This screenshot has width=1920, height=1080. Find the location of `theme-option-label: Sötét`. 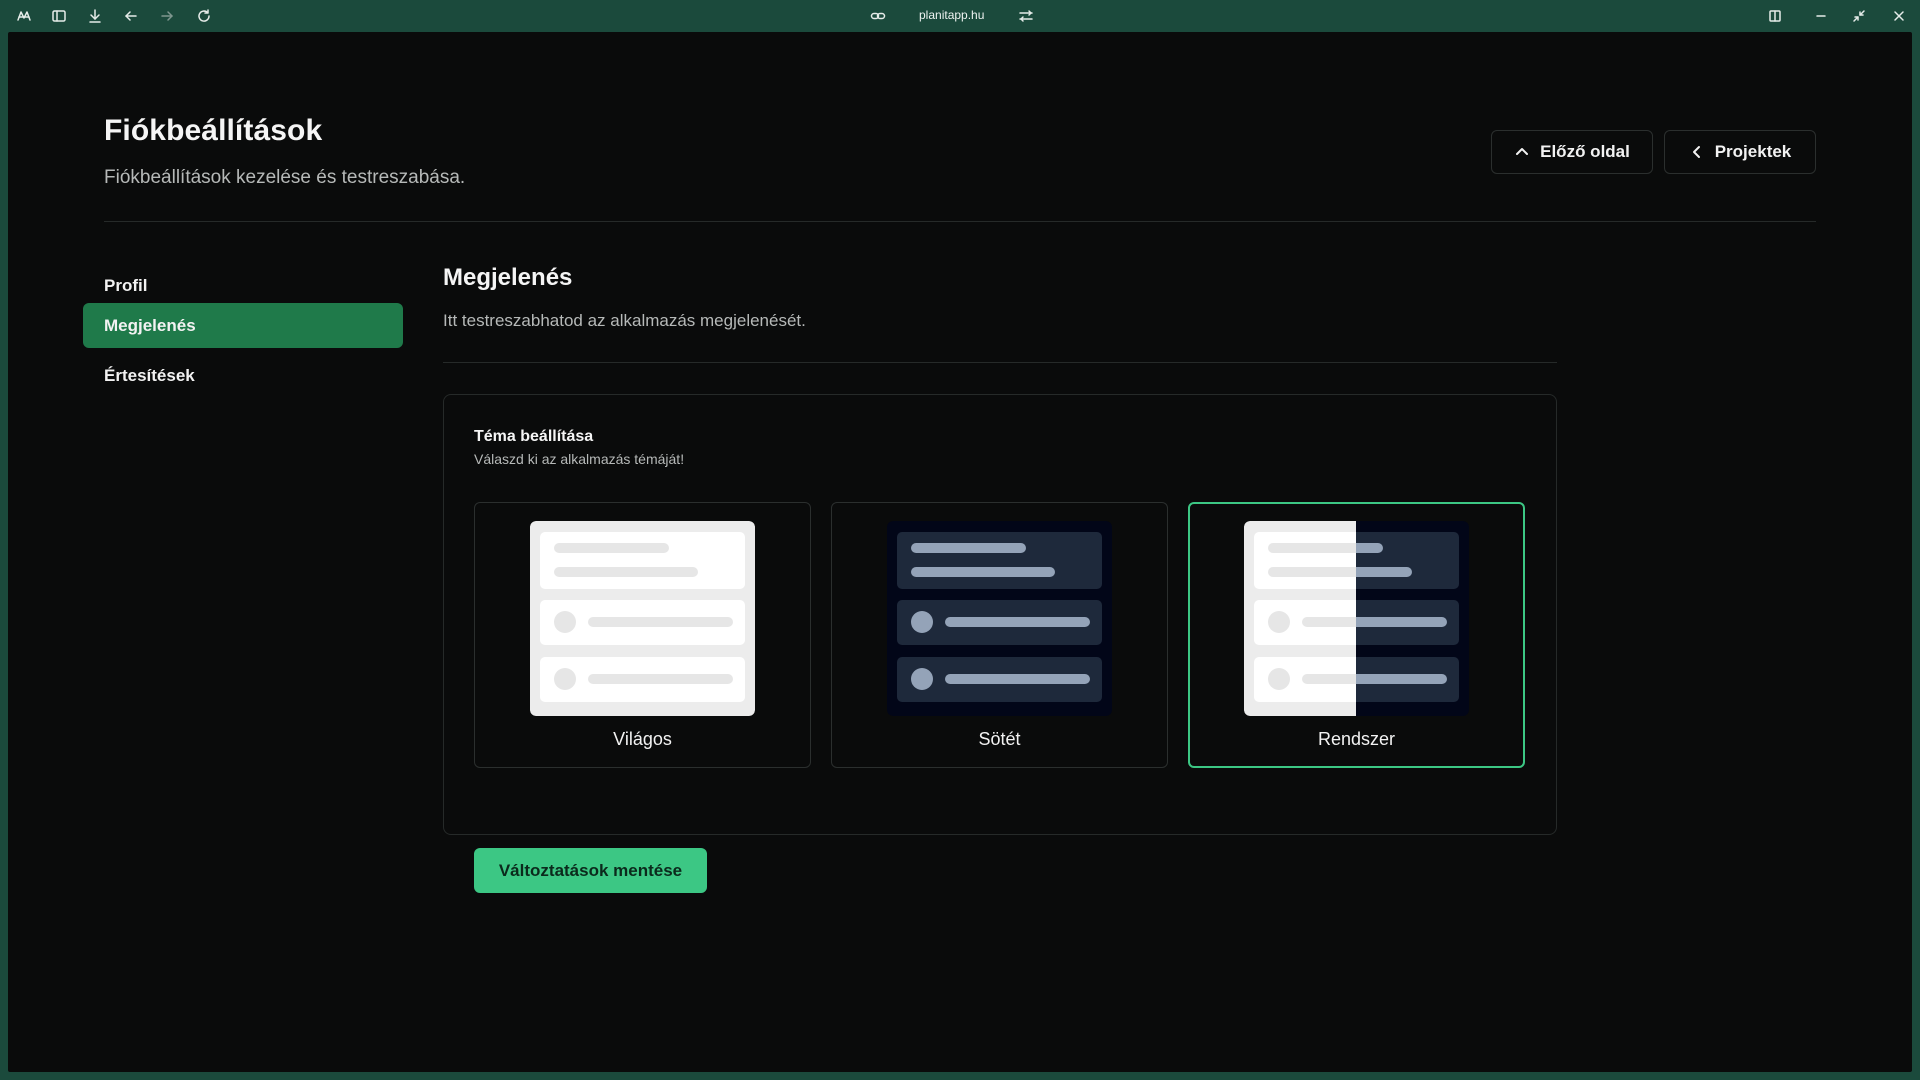

theme-option-label: Sötét is located at coordinates (999, 739).